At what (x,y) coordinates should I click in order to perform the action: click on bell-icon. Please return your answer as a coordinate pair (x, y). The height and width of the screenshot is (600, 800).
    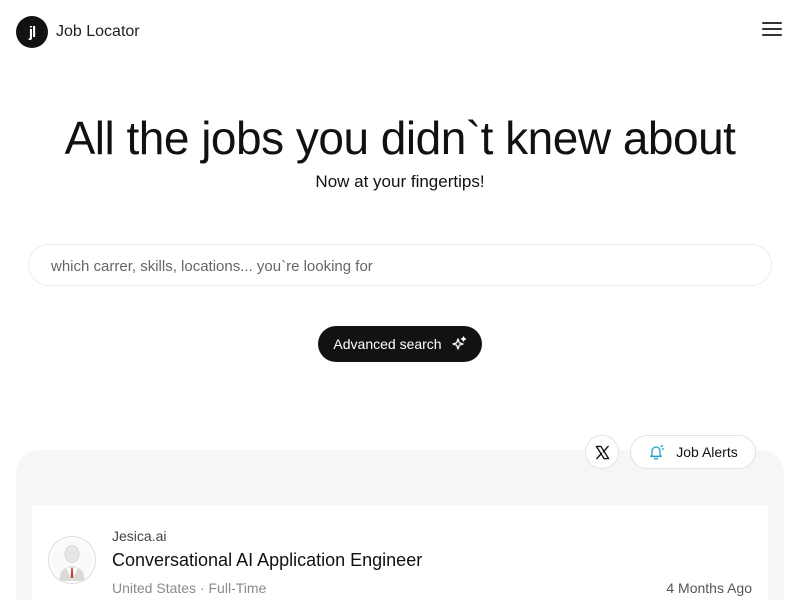
    Looking at the image, I should click on (656, 452).